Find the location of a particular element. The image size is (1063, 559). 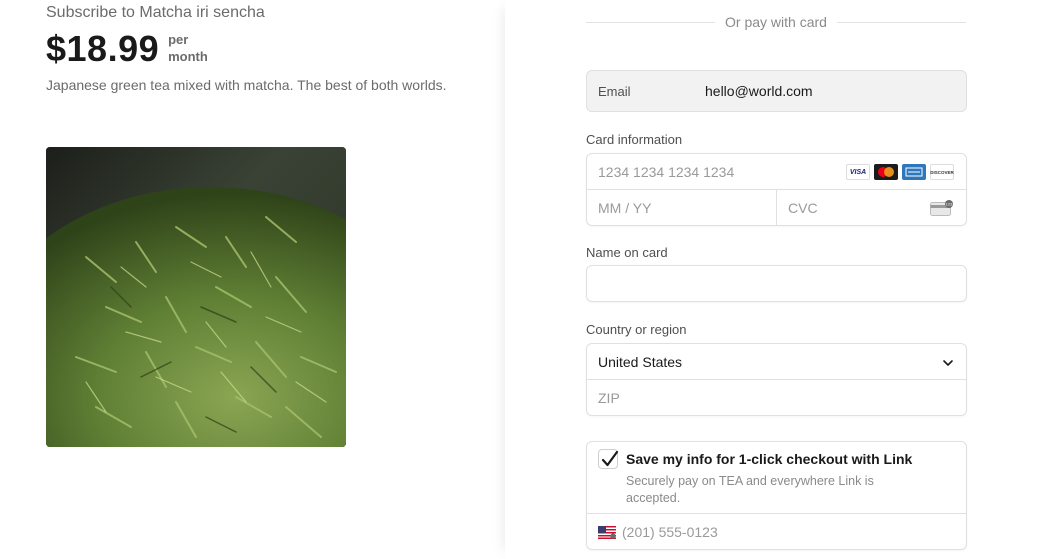

email-value: hello@world.com is located at coordinates (759, 91).